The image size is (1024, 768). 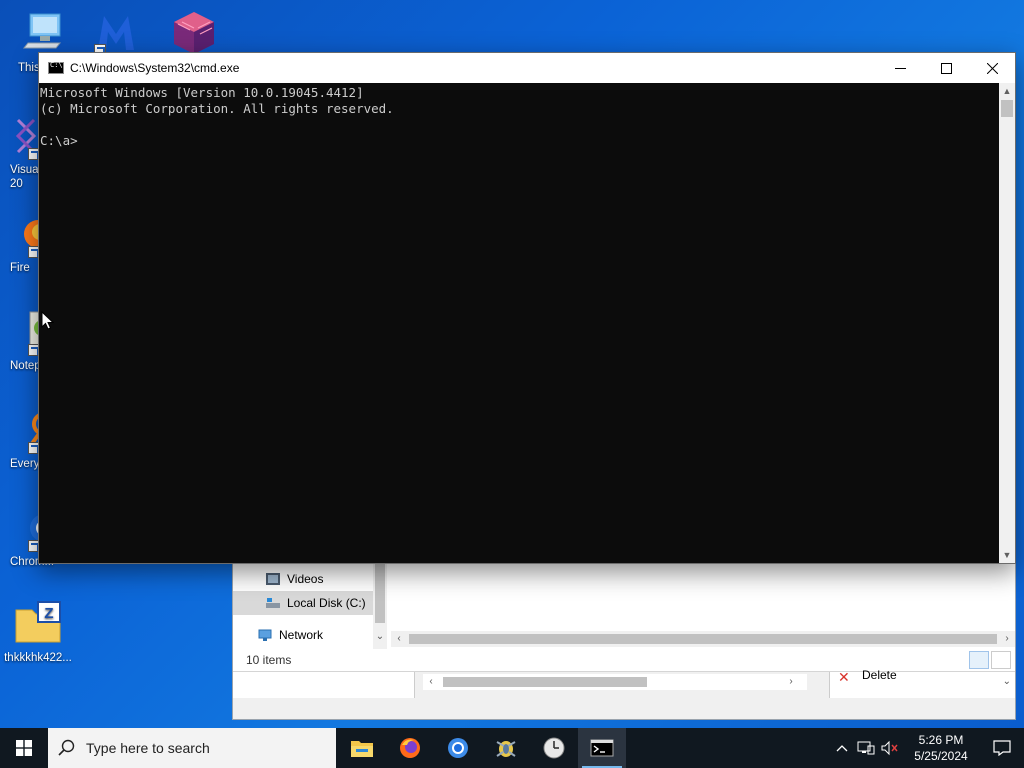 What do you see at coordinates (194, 32) in the screenshot?
I see `cube-app-icon` at bounding box center [194, 32].